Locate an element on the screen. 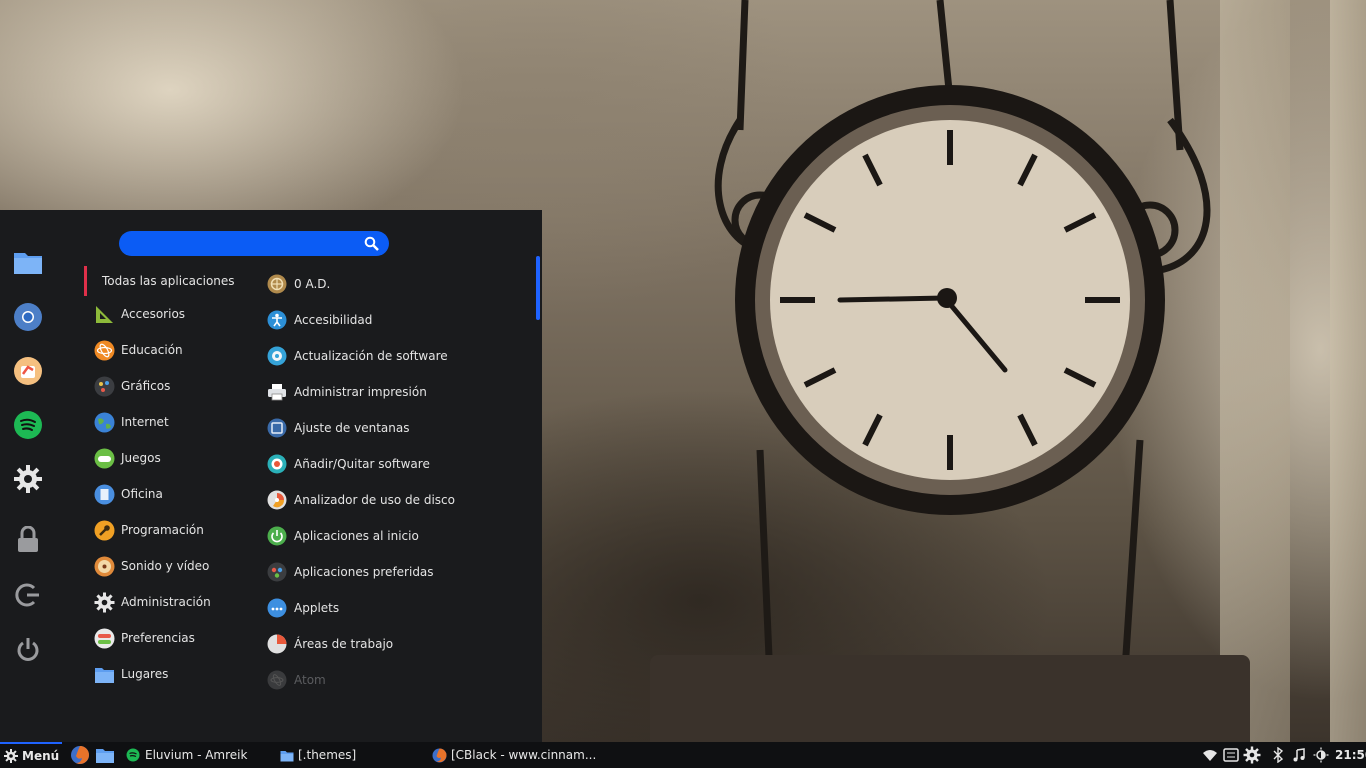 The height and width of the screenshot is (768, 1366). favorite-settings-button is located at coordinates (28, 479).